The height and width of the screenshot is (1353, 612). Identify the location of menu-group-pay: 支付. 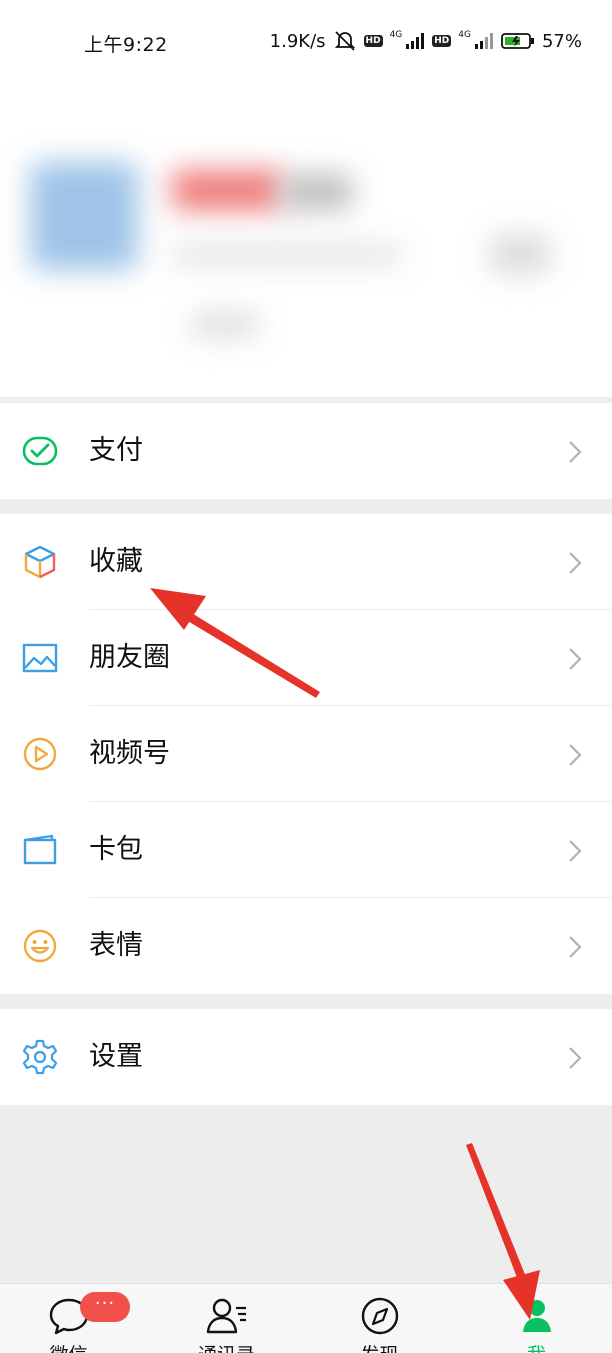
(306, 451).